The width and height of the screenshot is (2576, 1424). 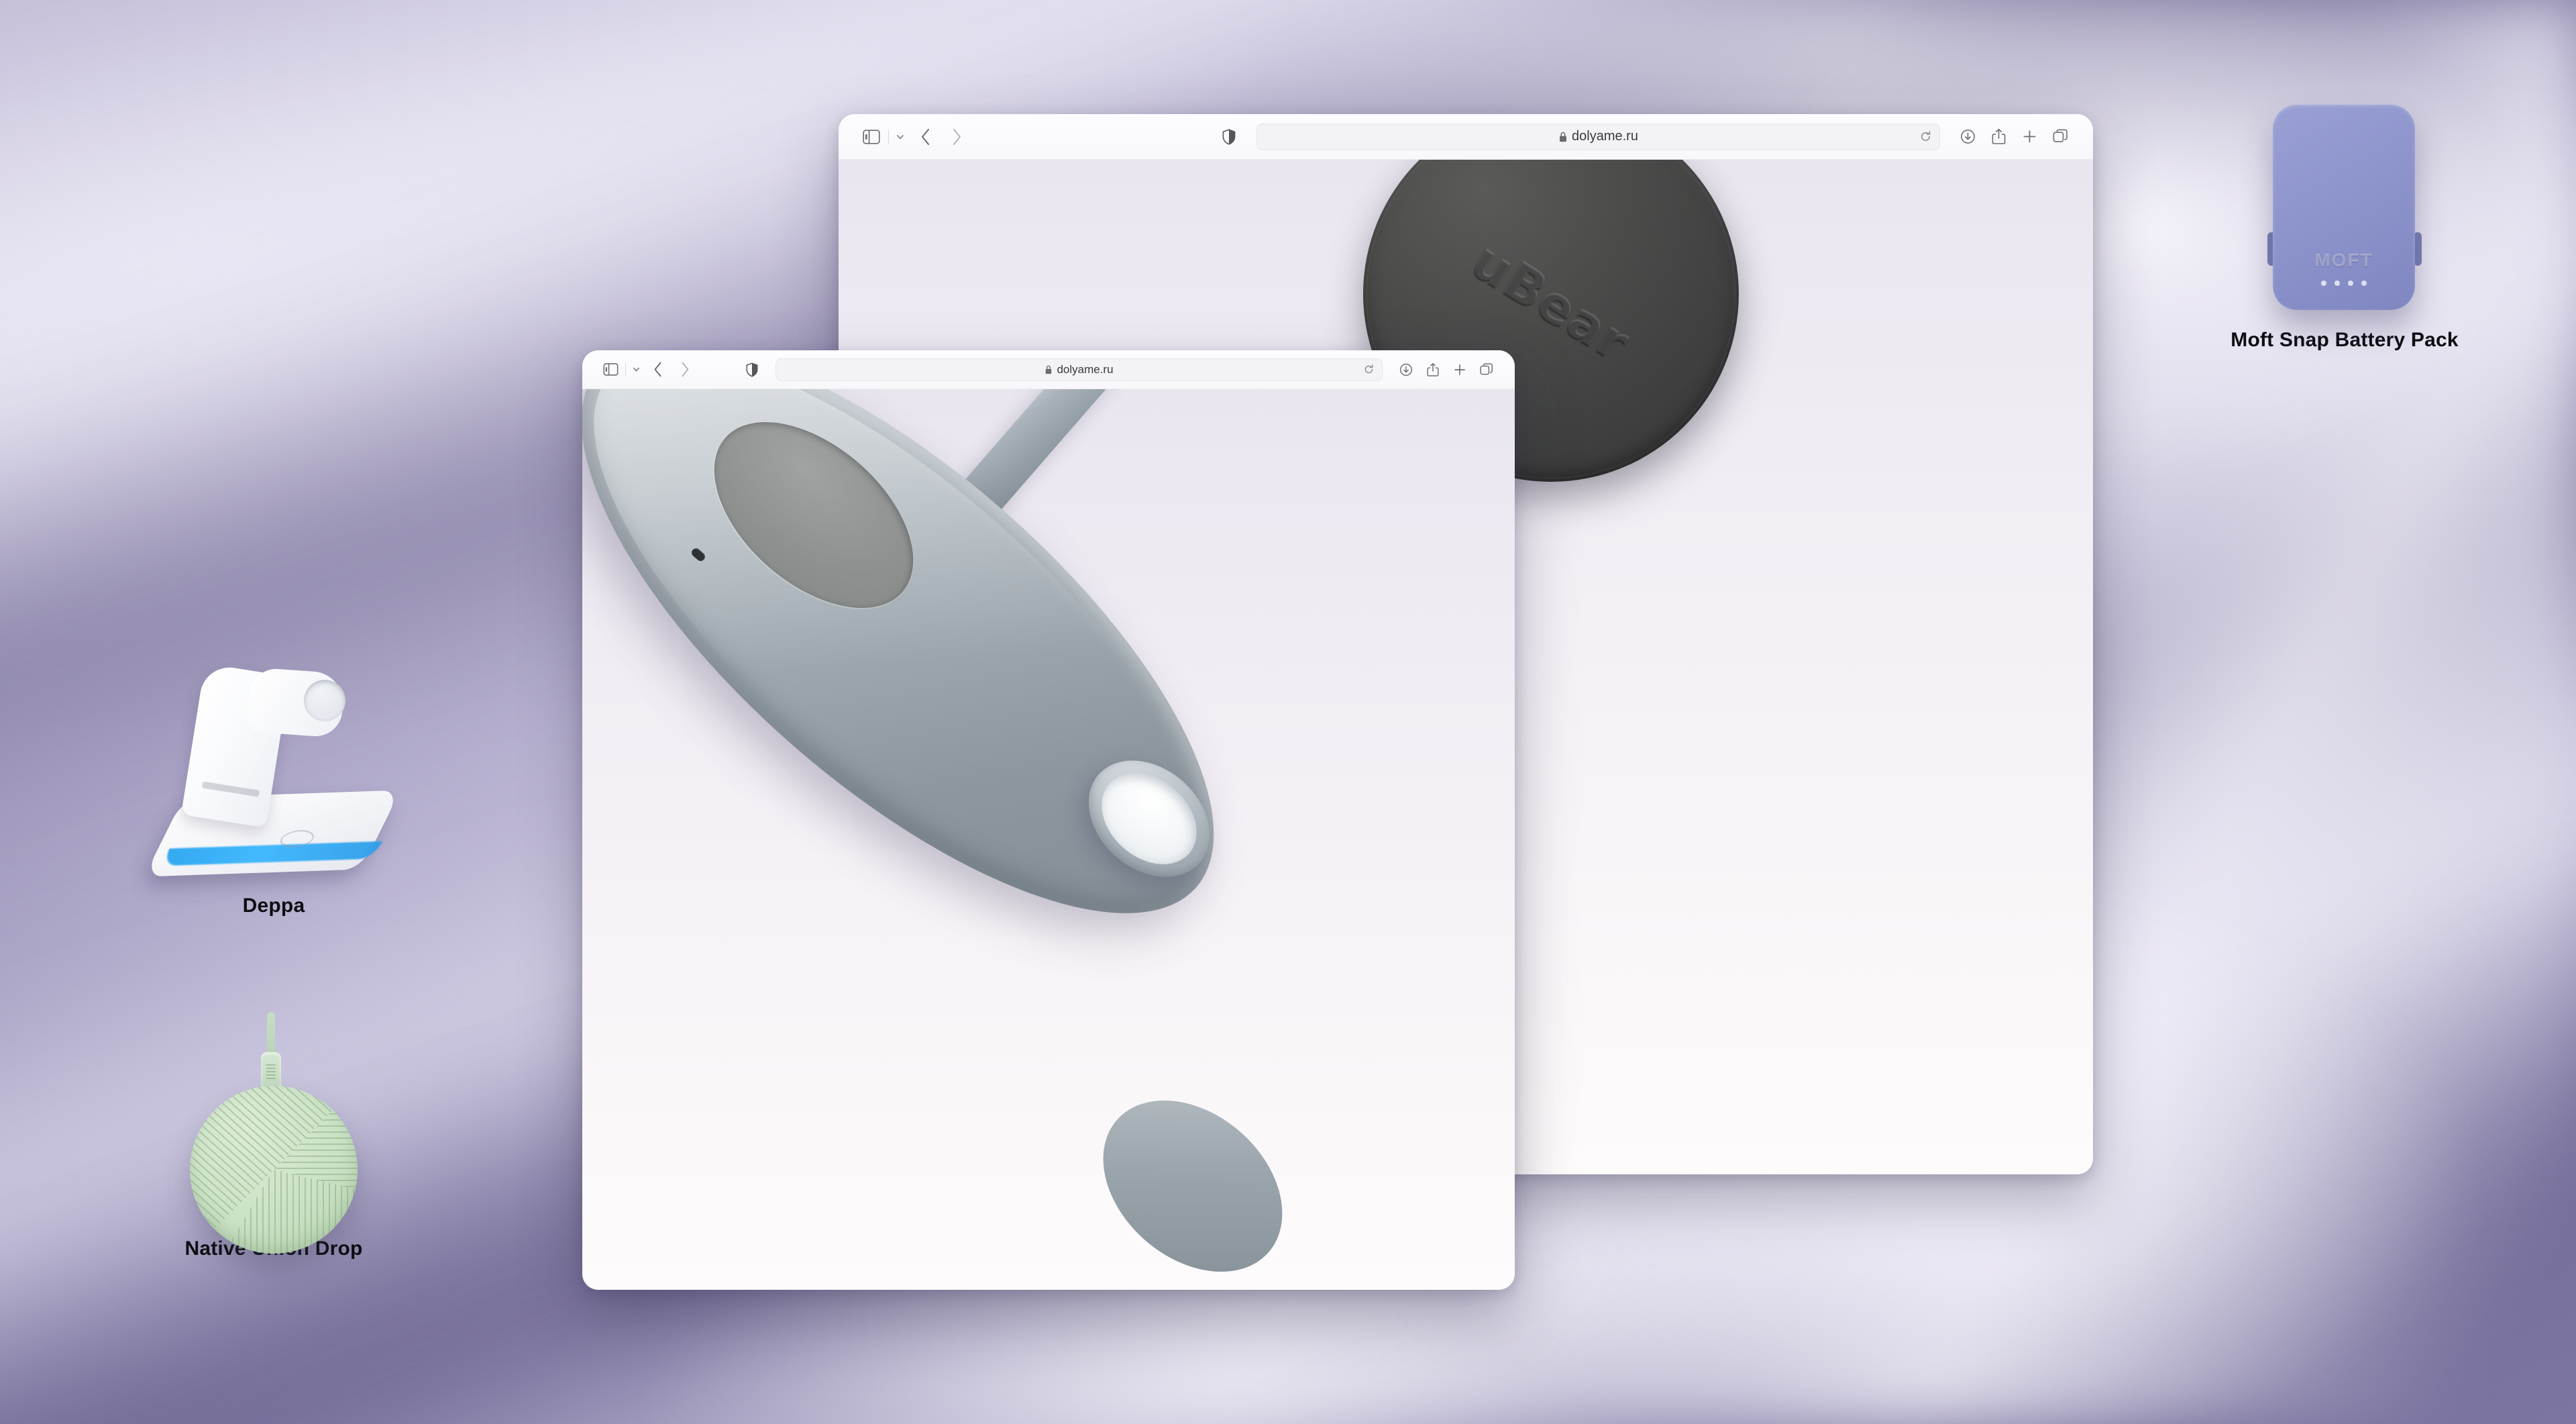 I want to click on moft-battery-pack-icon: MOFT, so click(x=2344, y=211).